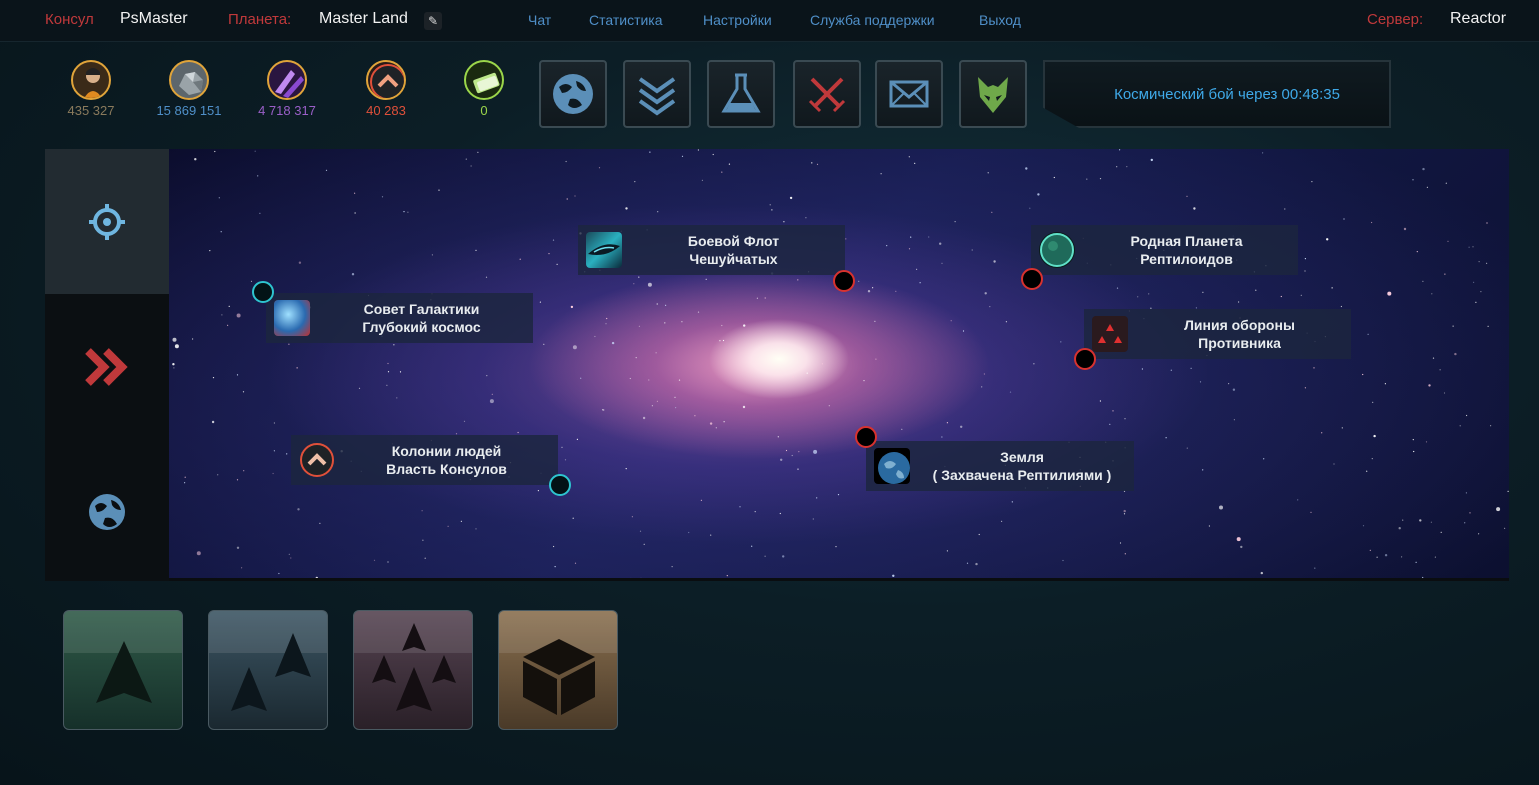 The width and height of the screenshot is (1539, 785). I want to click on mail-icon, so click(909, 94).